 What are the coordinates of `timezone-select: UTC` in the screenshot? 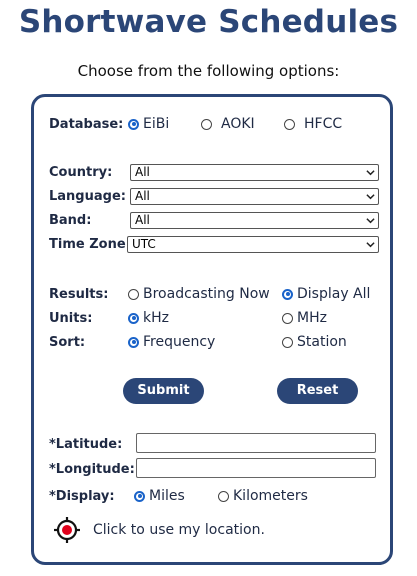 It's located at (253, 244).